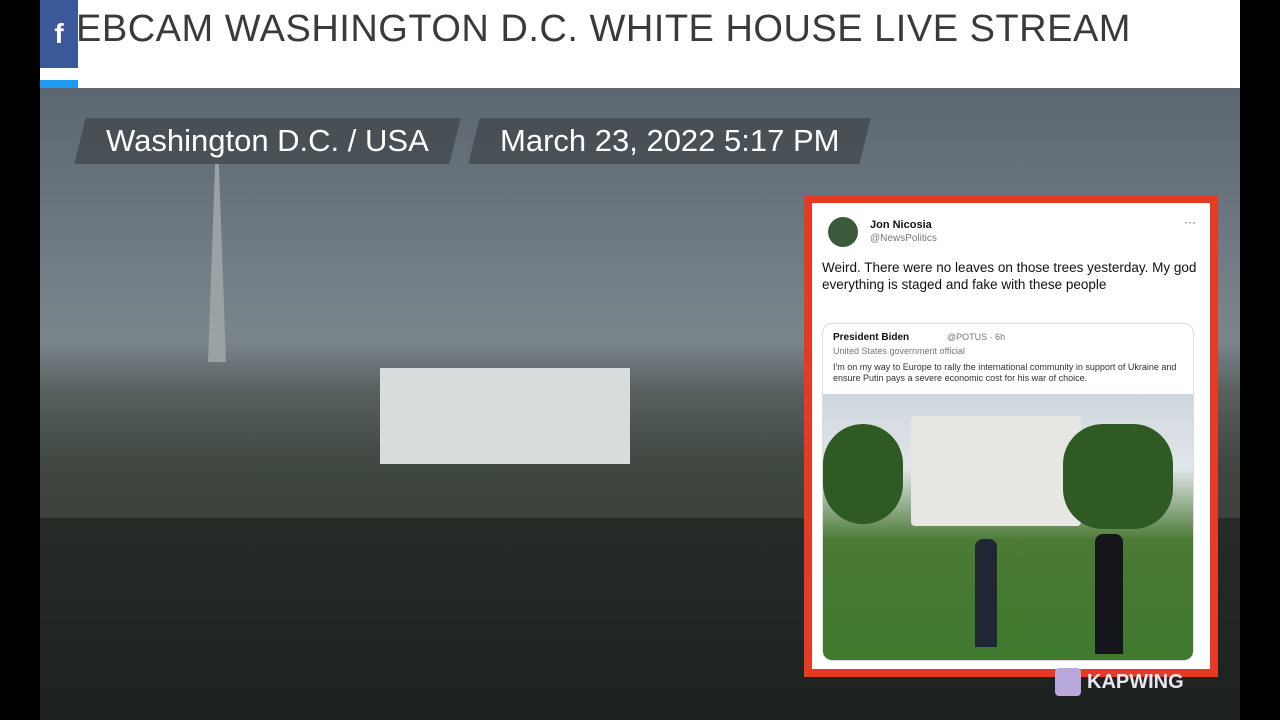  Describe the element at coordinates (1118, 476) in the screenshot. I see `trees-right` at that location.